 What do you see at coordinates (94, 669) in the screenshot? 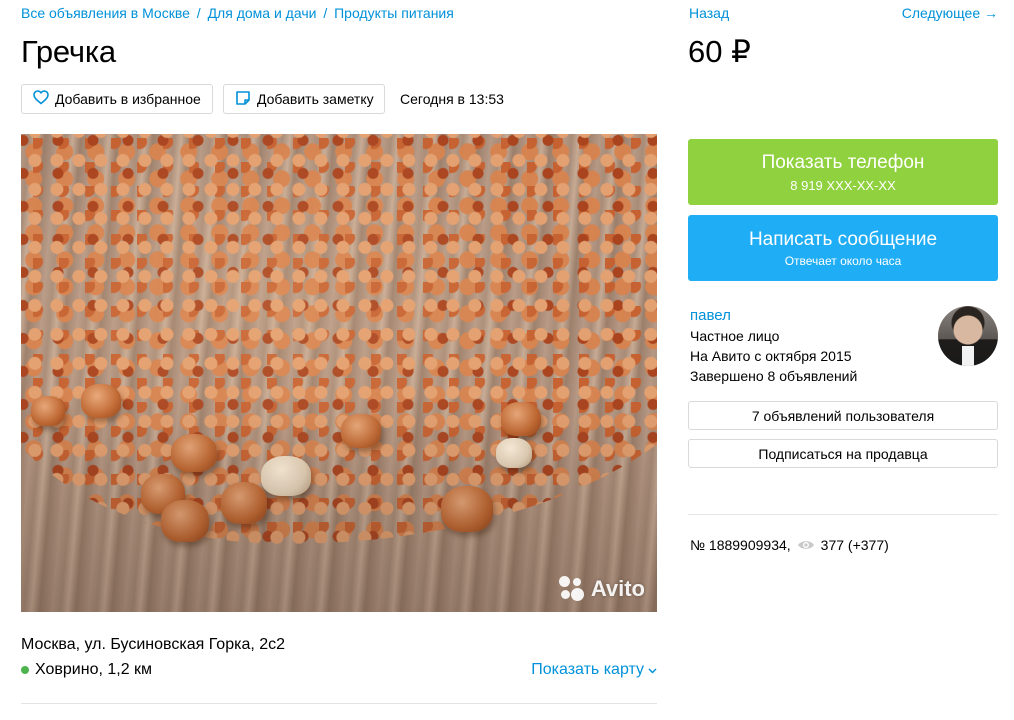
I see `metro-station-label: Ховрино, 1,2 км` at bounding box center [94, 669].